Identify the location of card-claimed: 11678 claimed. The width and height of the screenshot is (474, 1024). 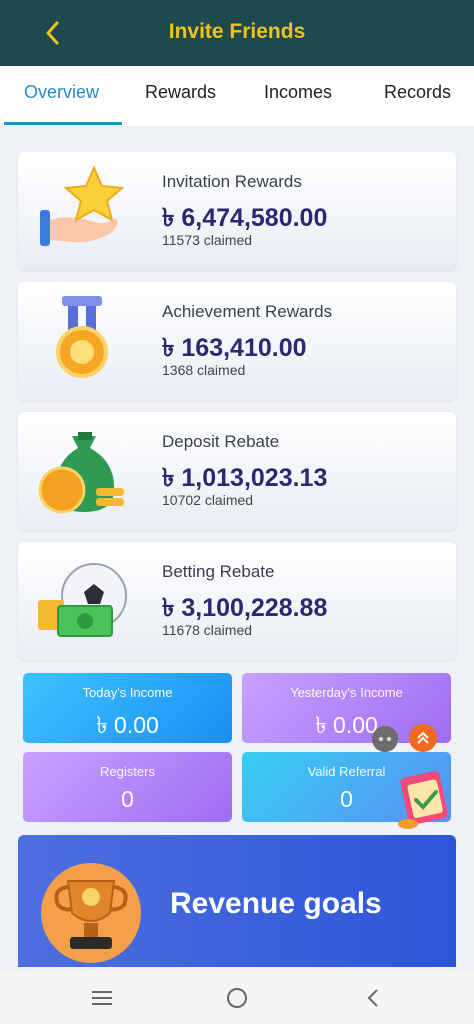
(207, 630).